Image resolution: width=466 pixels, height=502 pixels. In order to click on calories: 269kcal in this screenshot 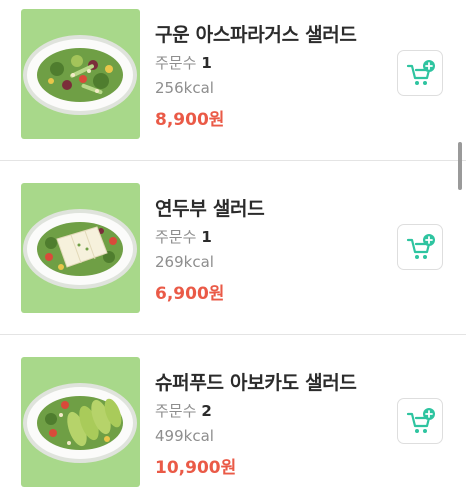, I will do `click(184, 262)`.